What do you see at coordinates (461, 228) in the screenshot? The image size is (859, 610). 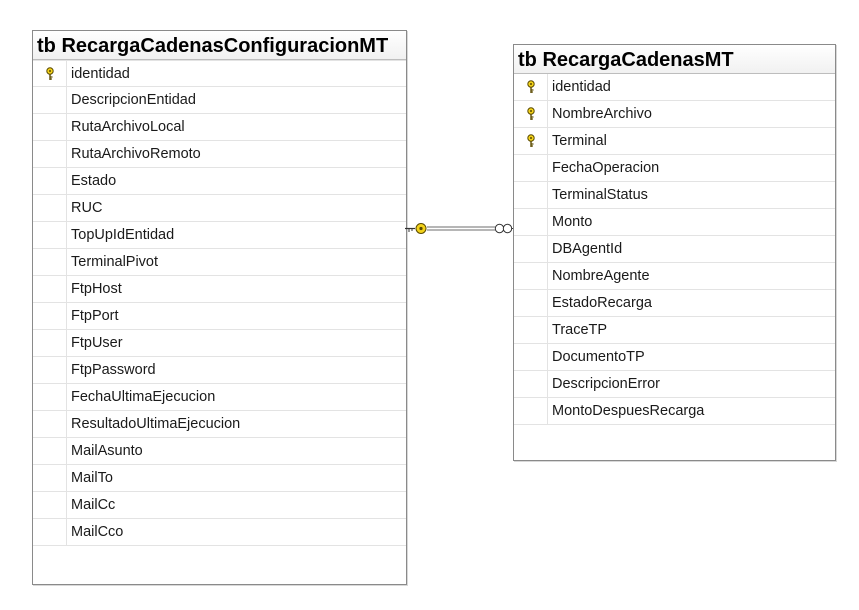 I see `relationship-line` at bounding box center [461, 228].